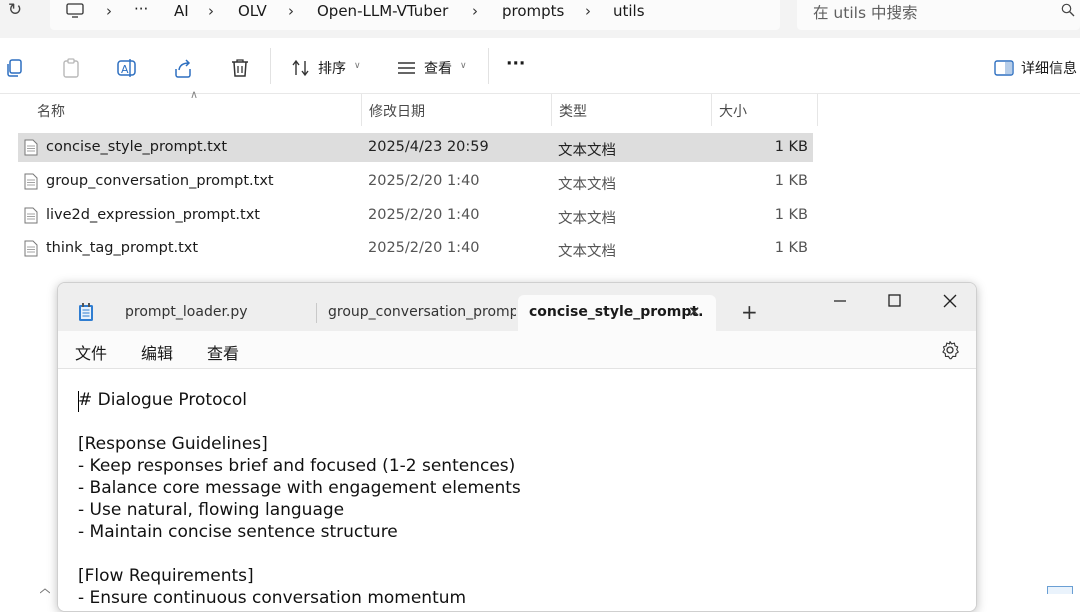  Describe the element at coordinates (841, 301) in the screenshot. I see `minimize-icon` at that location.